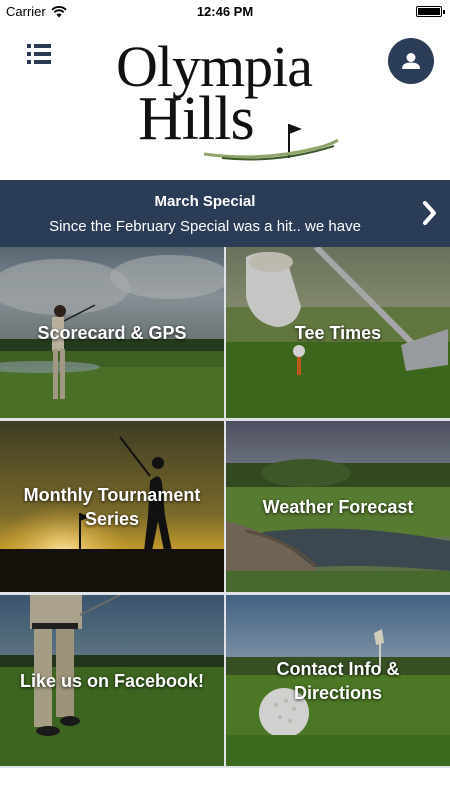 This screenshot has width=450, height=800. I want to click on tile-monthly-tournament: Monthly Tournament Series, so click(112, 506).